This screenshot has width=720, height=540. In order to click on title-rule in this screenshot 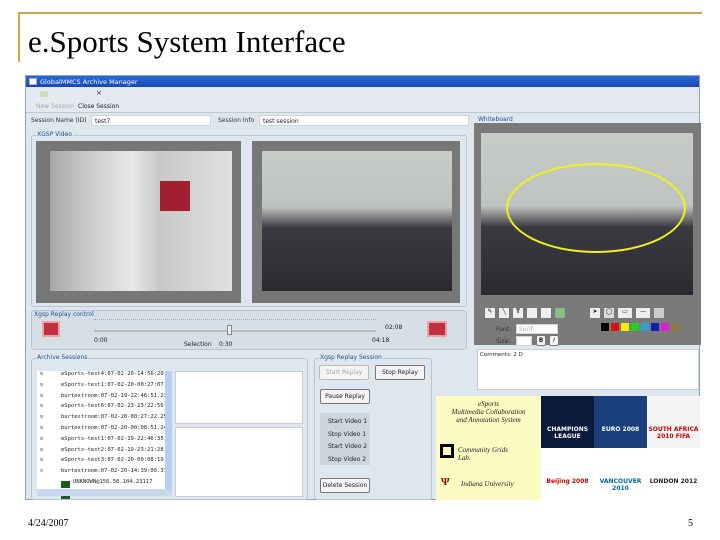, I will do `click(360, 13)`.